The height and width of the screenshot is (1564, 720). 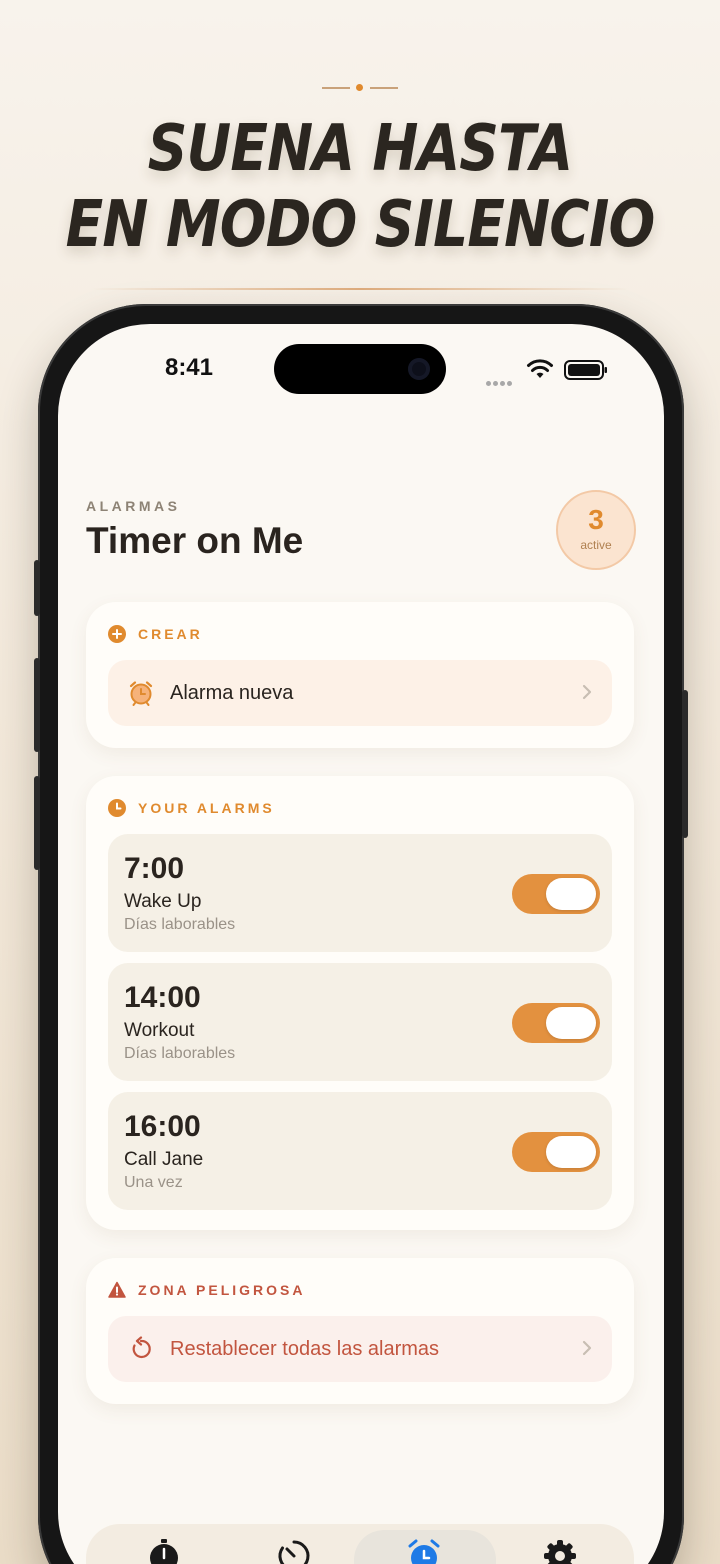 What do you see at coordinates (596, 519) in the screenshot?
I see `active-count: 3` at bounding box center [596, 519].